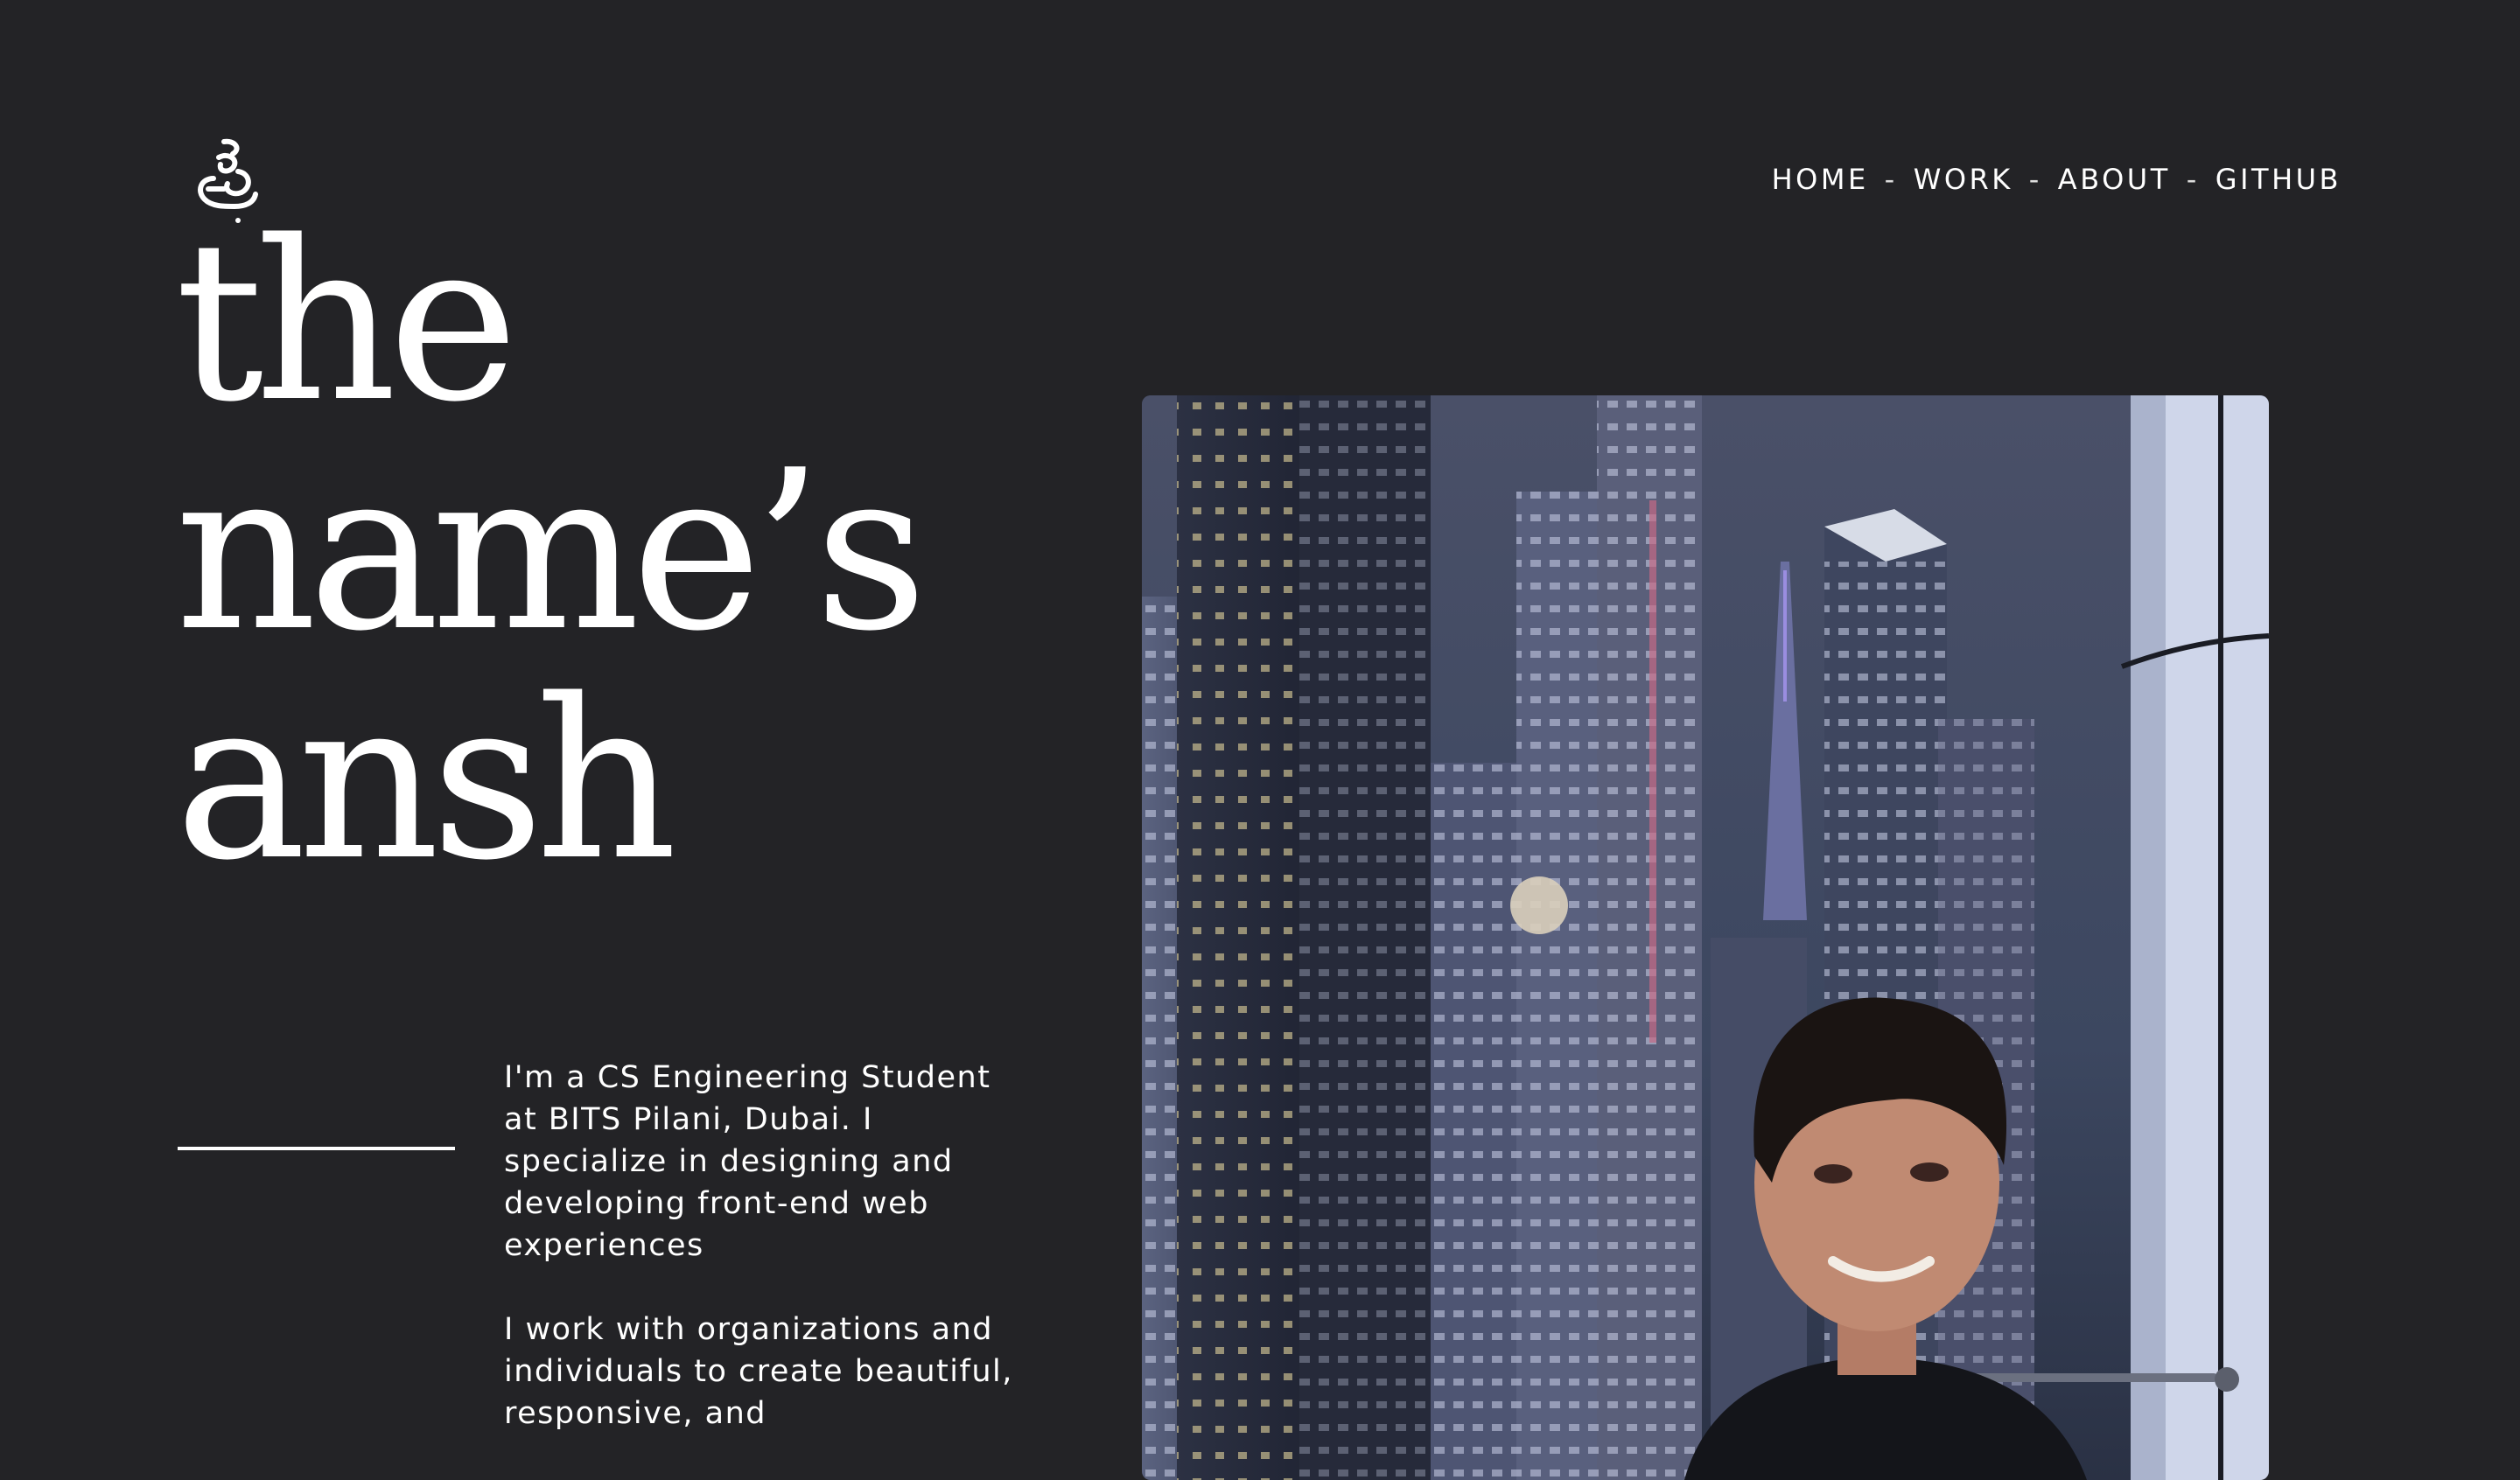 This screenshot has width=2520, height=1480. What do you see at coordinates (1820, 180) in the screenshot?
I see `nav-home-link: HOME` at bounding box center [1820, 180].